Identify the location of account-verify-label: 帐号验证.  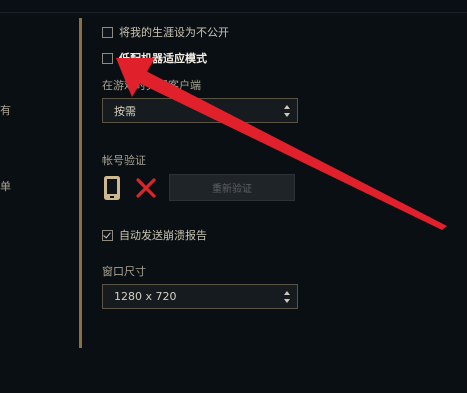
(124, 160).